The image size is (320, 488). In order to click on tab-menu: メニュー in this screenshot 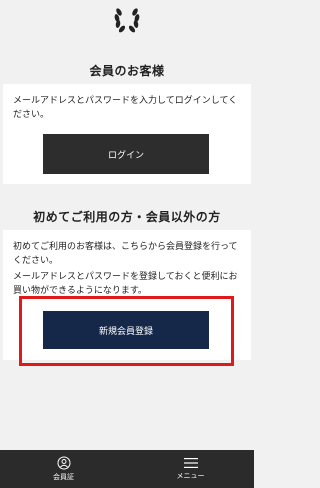, I will do `click(190, 469)`.